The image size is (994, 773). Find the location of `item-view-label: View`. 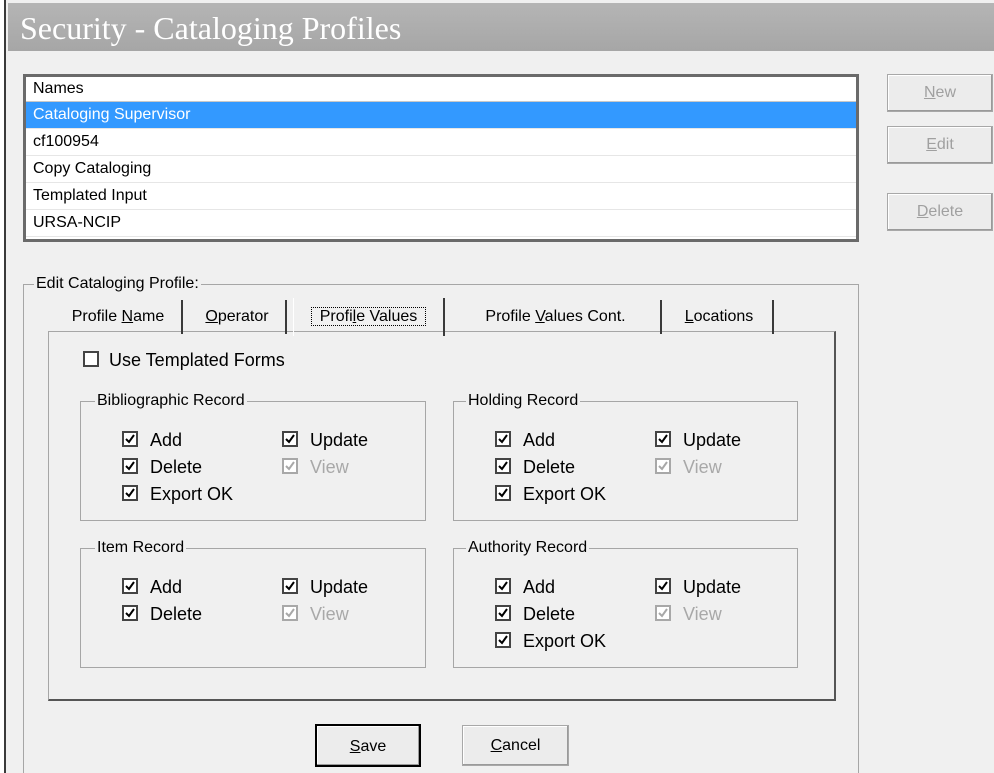

item-view-label: View is located at coordinates (329, 614).